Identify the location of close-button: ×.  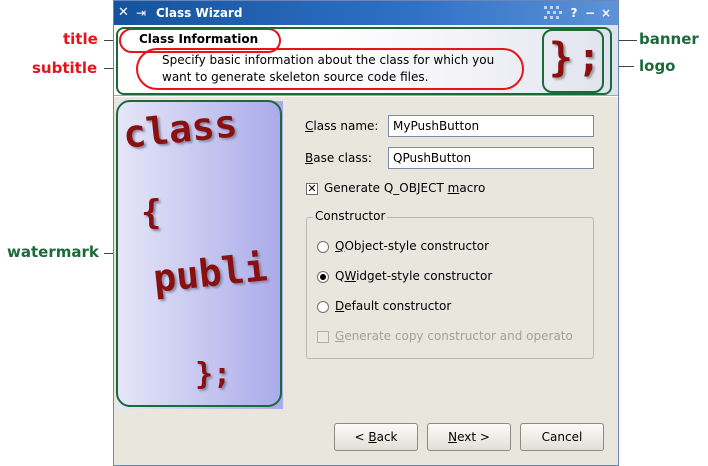
(606, 13).